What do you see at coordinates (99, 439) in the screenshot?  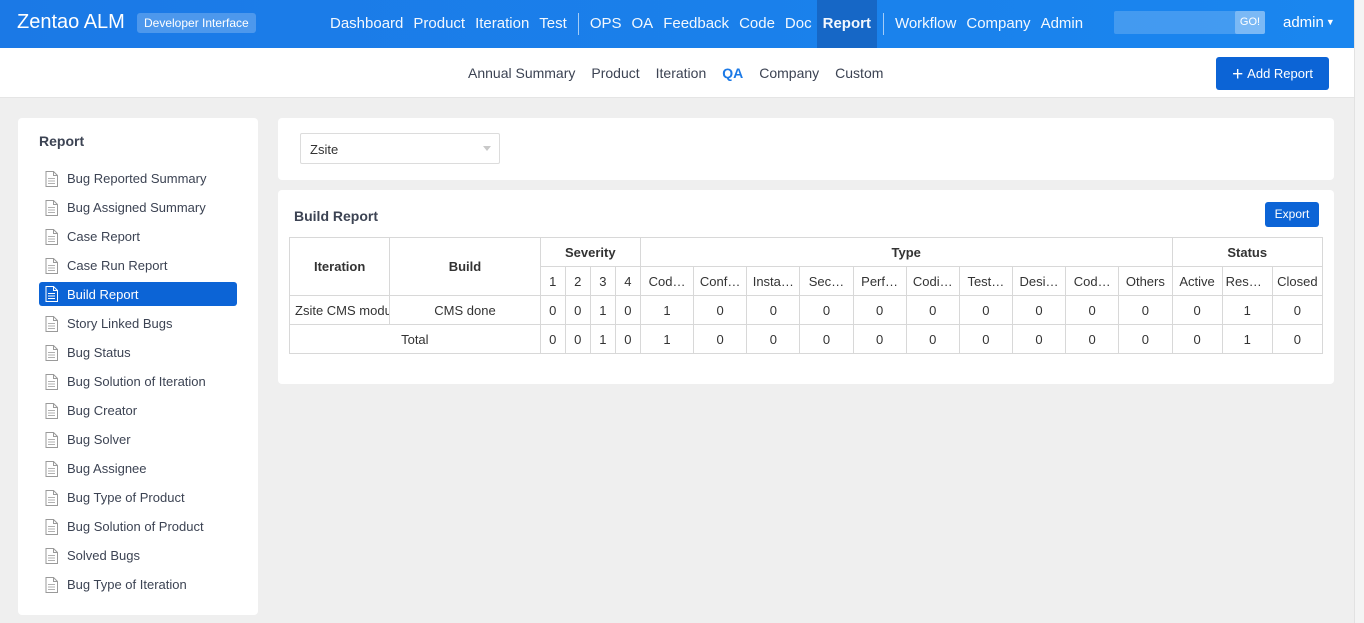 I see `sidebar-item-label: Bug Solver` at bounding box center [99, 439].